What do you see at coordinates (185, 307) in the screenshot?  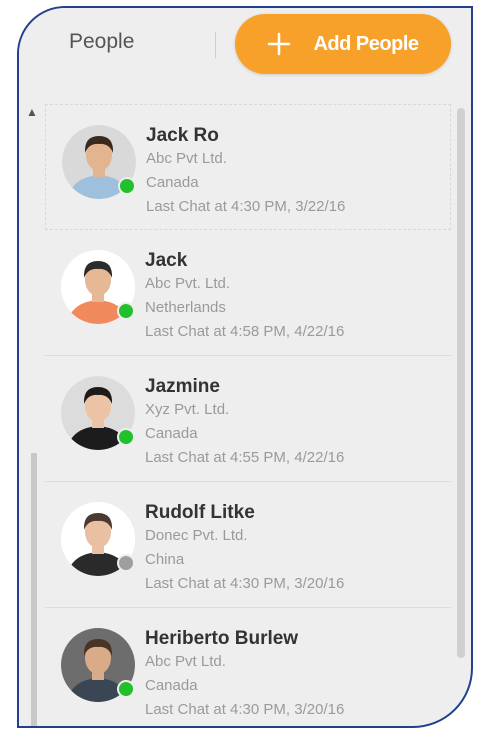 I see `person-country: Netherlands` at bounding box center [185, 307].